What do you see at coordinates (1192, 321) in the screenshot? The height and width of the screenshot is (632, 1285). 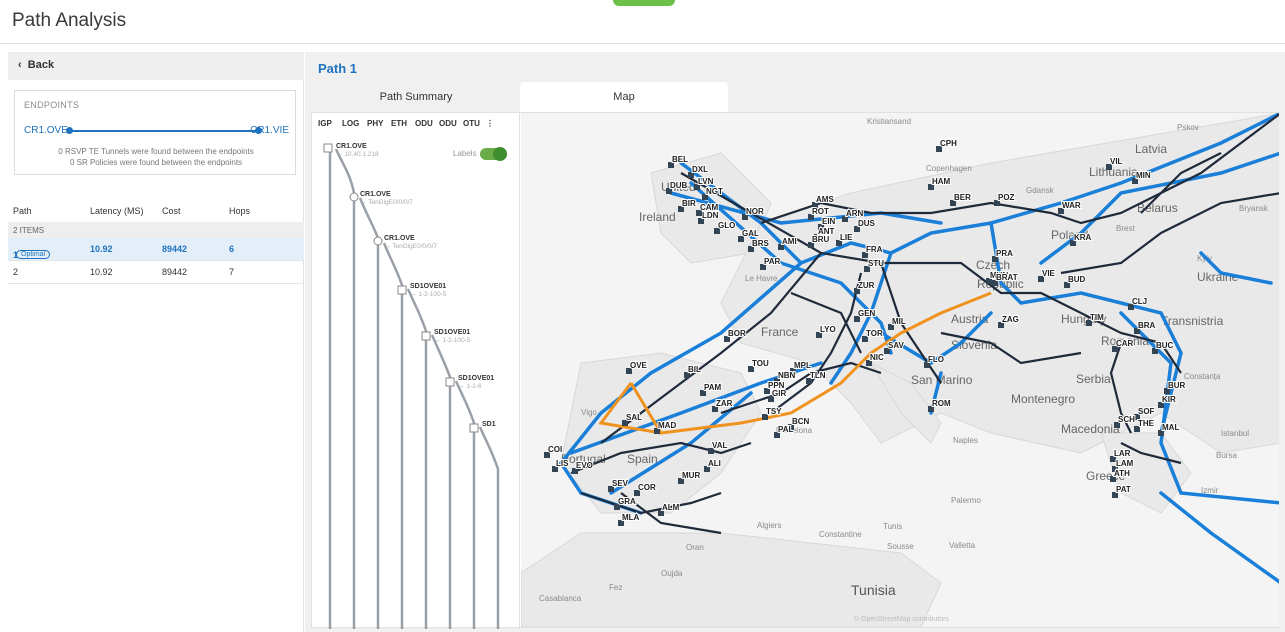 I see `svg-text: Transnistria` at bounding box center [1192, 321].